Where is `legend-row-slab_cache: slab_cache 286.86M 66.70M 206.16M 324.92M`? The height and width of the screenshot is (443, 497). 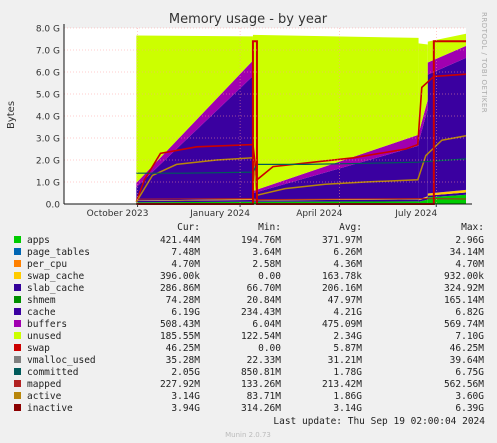 legend-row-slab_cache: slab_cache 286.86M 66.70M 206.16M 324.92M is located at coordinates (249, 288).